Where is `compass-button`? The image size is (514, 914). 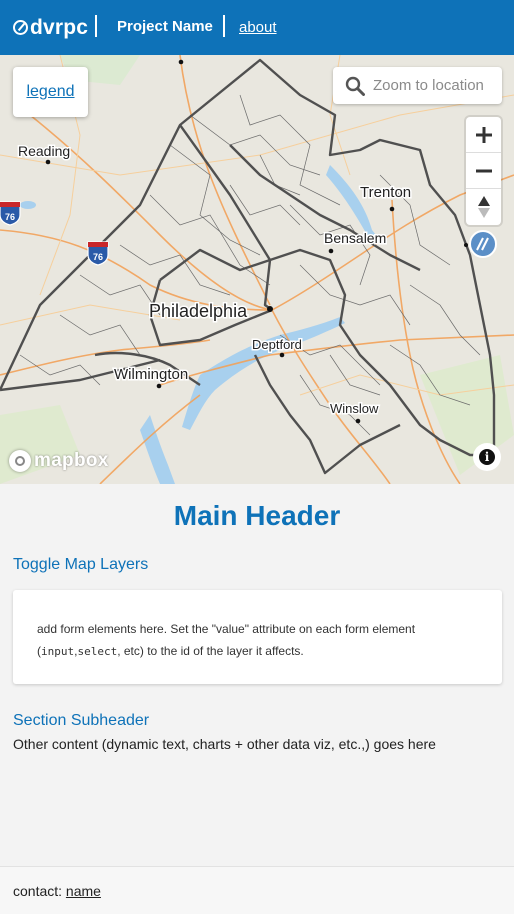
compass-button is located at coordinates (483, 207).